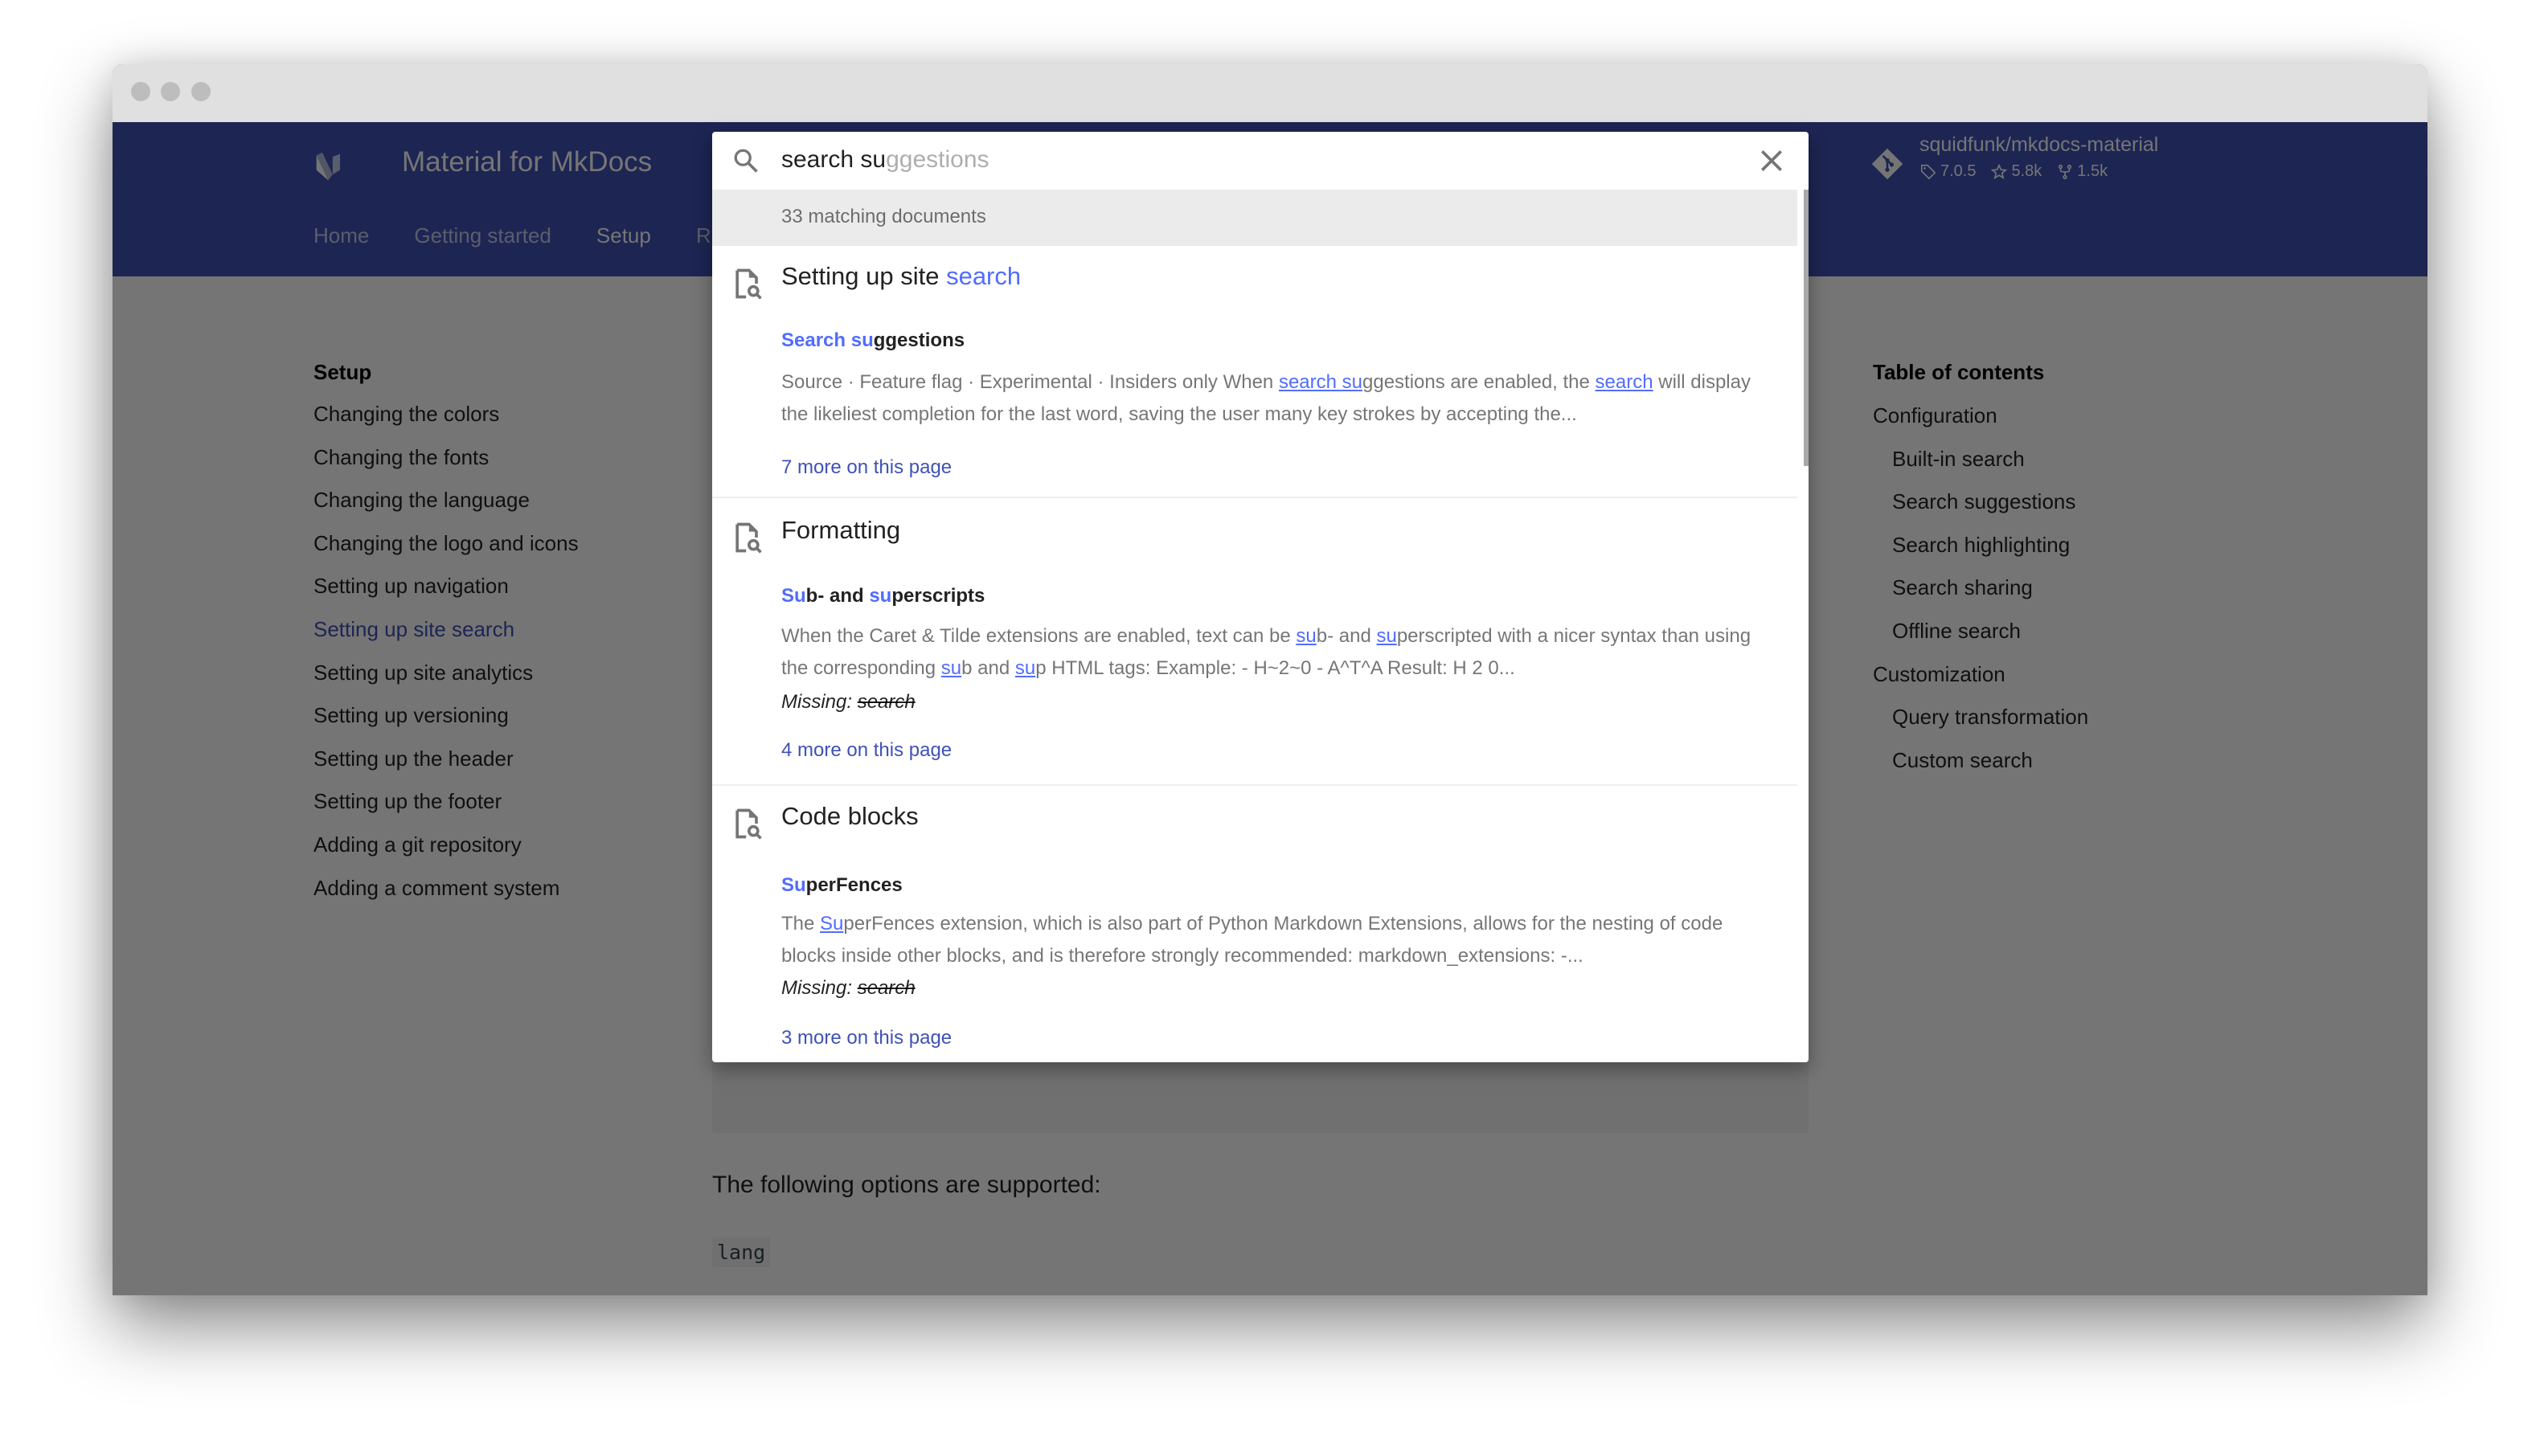 The width and height of the screenshot is (2540, 1456). What do you see at coordinates (832, 924) in the screenshot?
I see `snippet-highlight: Su` at bounding box center [832, 924].